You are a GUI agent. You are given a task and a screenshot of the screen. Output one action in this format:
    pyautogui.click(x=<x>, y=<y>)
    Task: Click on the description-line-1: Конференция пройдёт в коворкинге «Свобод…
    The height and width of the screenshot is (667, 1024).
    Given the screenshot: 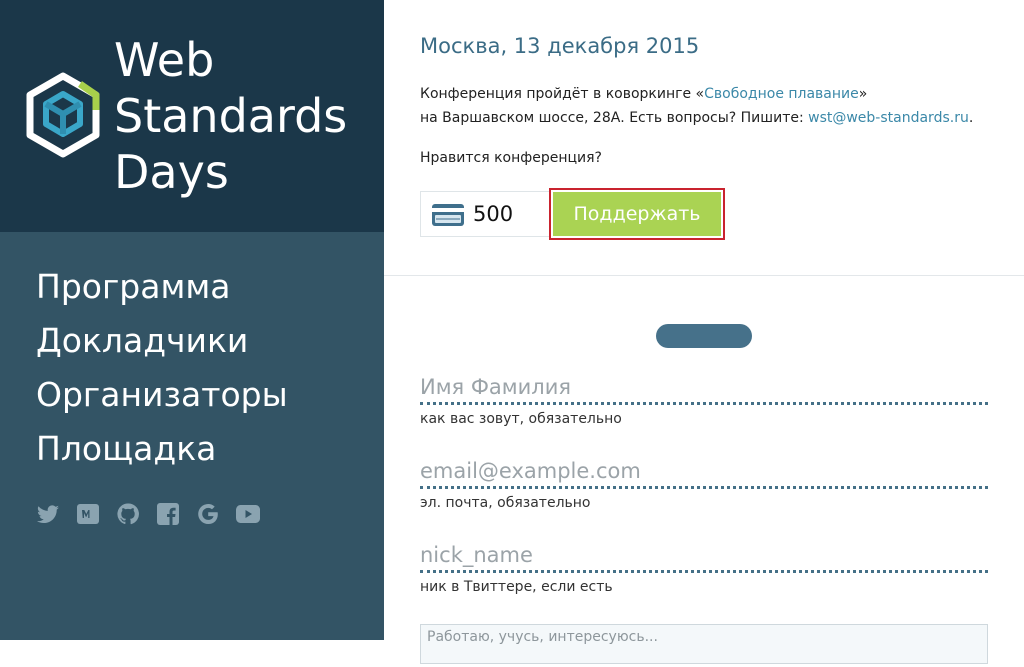 What is the action you would take?
    pyautogui.click(x=696, y=94)
    